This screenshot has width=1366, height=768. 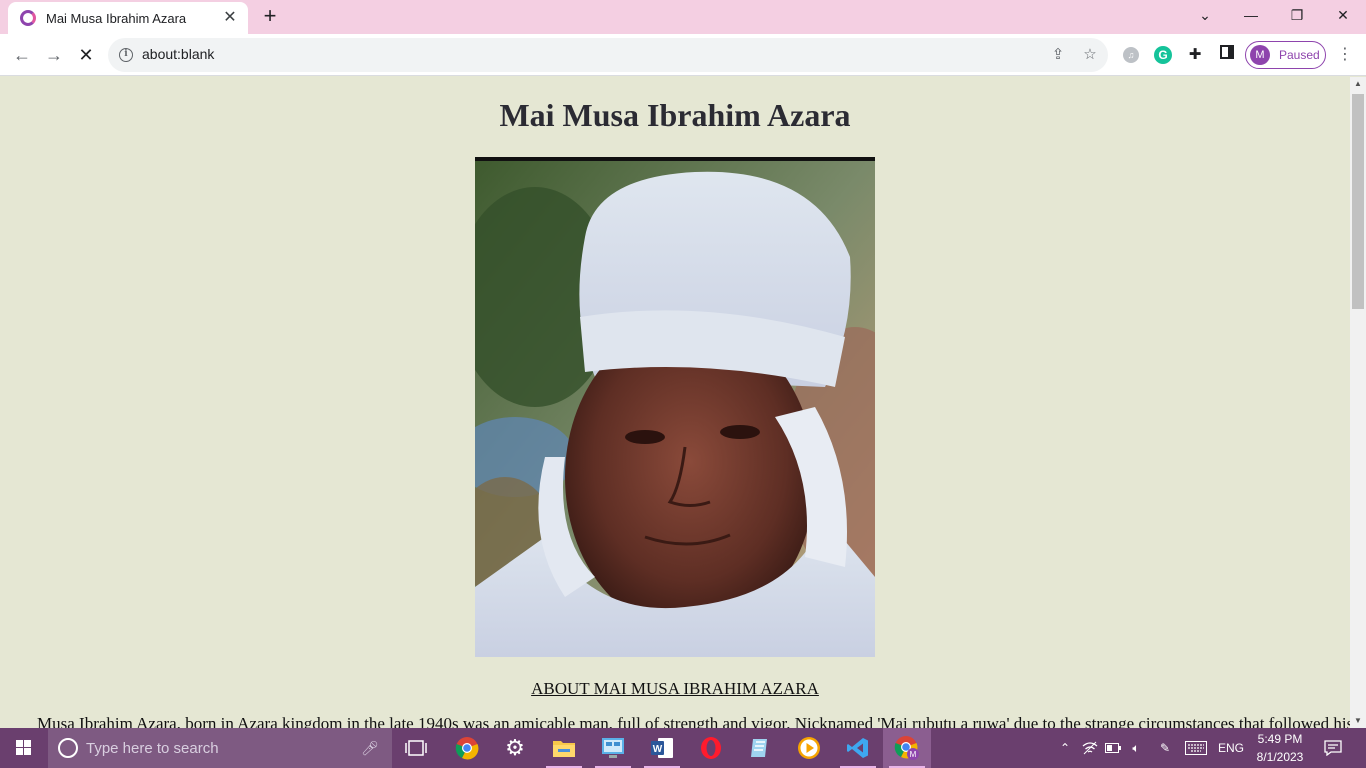 I want to click on notepad-icon, so click(x=760, y=748).